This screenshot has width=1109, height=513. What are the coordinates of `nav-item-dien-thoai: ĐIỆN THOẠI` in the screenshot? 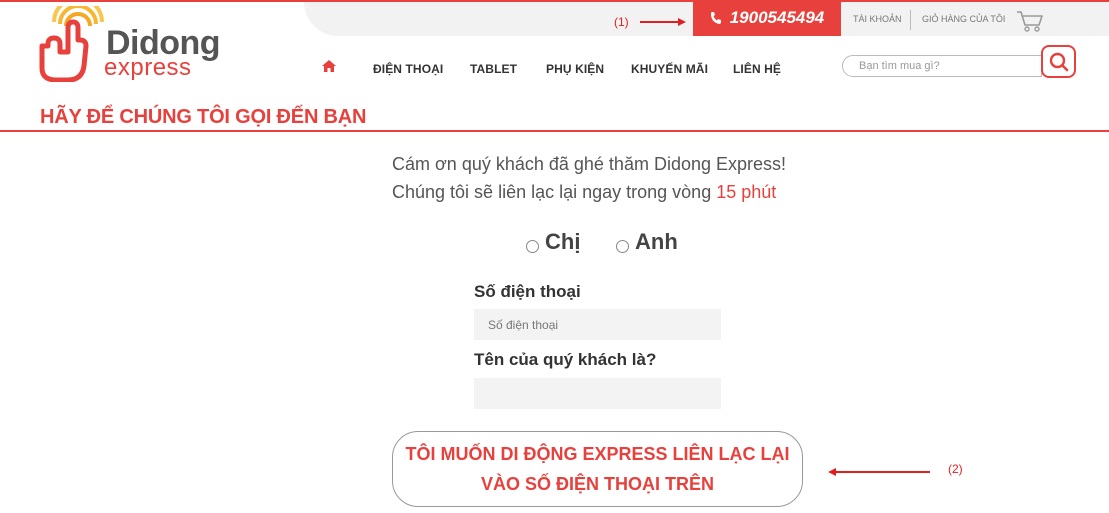 It's located at (408, 69).